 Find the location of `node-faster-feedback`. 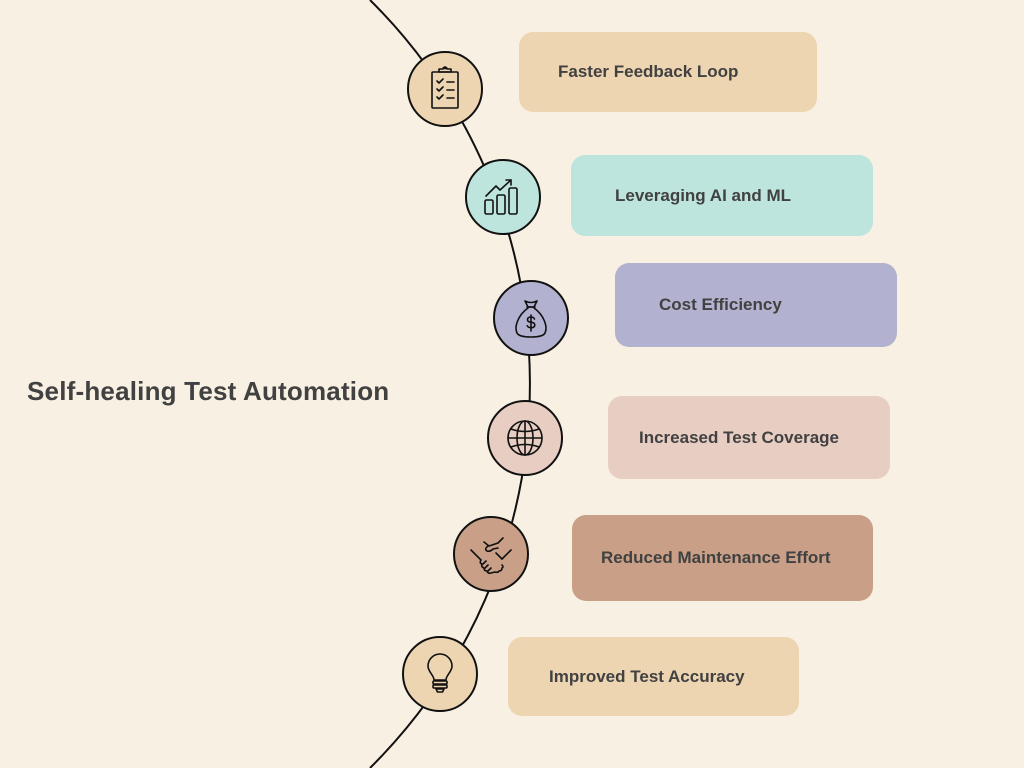

node-faster-feedback is located at coordinates (445, 89).